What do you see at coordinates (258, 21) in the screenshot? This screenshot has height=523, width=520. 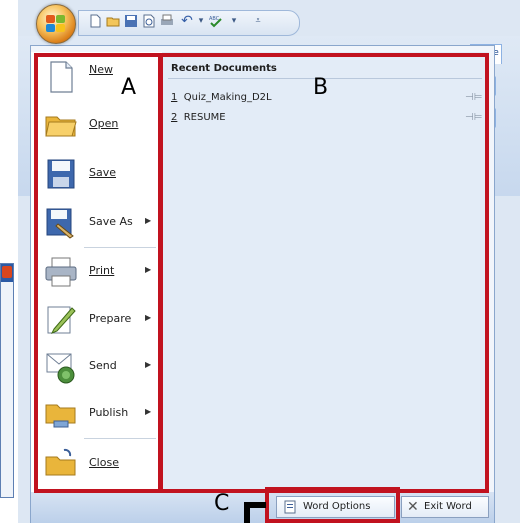 I see `customize-qat-icon: ⩡` at bounding box center [258, 21].